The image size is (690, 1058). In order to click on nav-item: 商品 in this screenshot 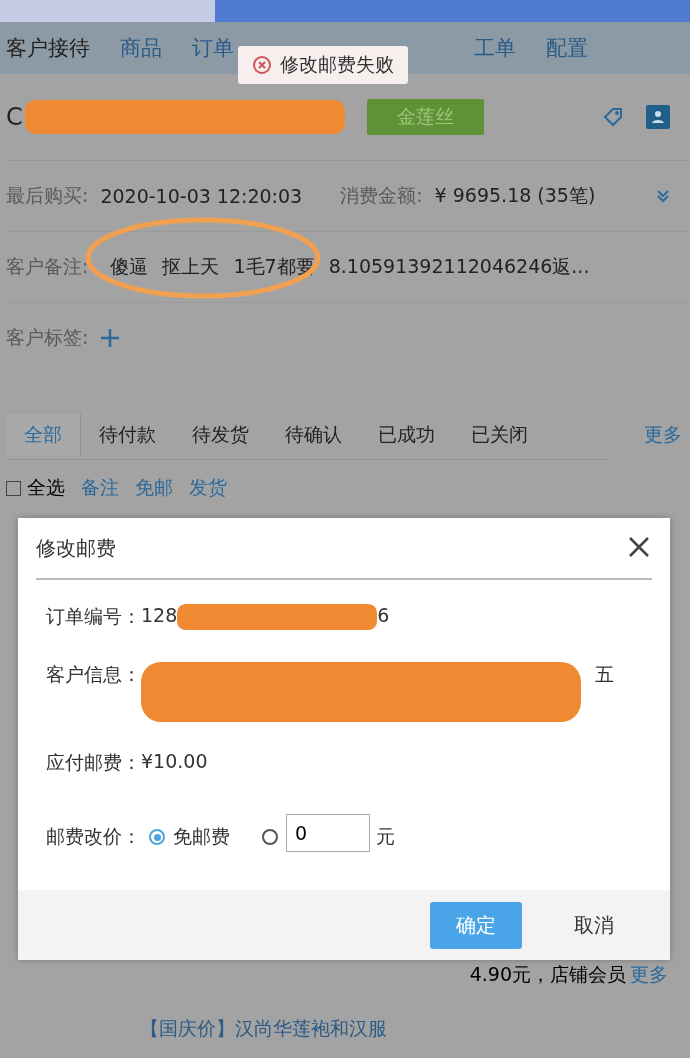, I will do `click(141, 48)`.